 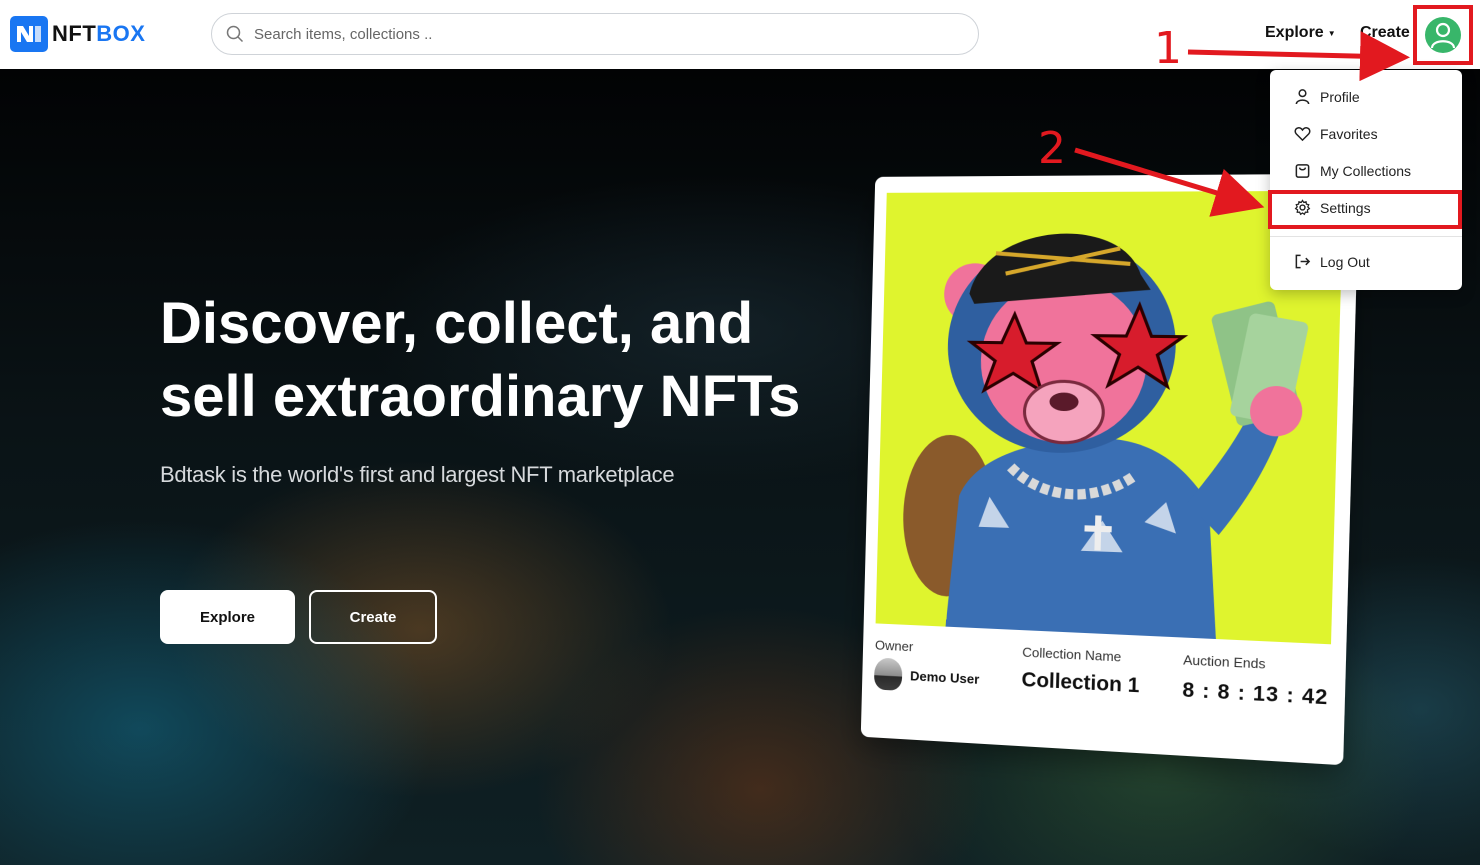 I want to click on owner-info: Demo User, so click(x=926, y=676).